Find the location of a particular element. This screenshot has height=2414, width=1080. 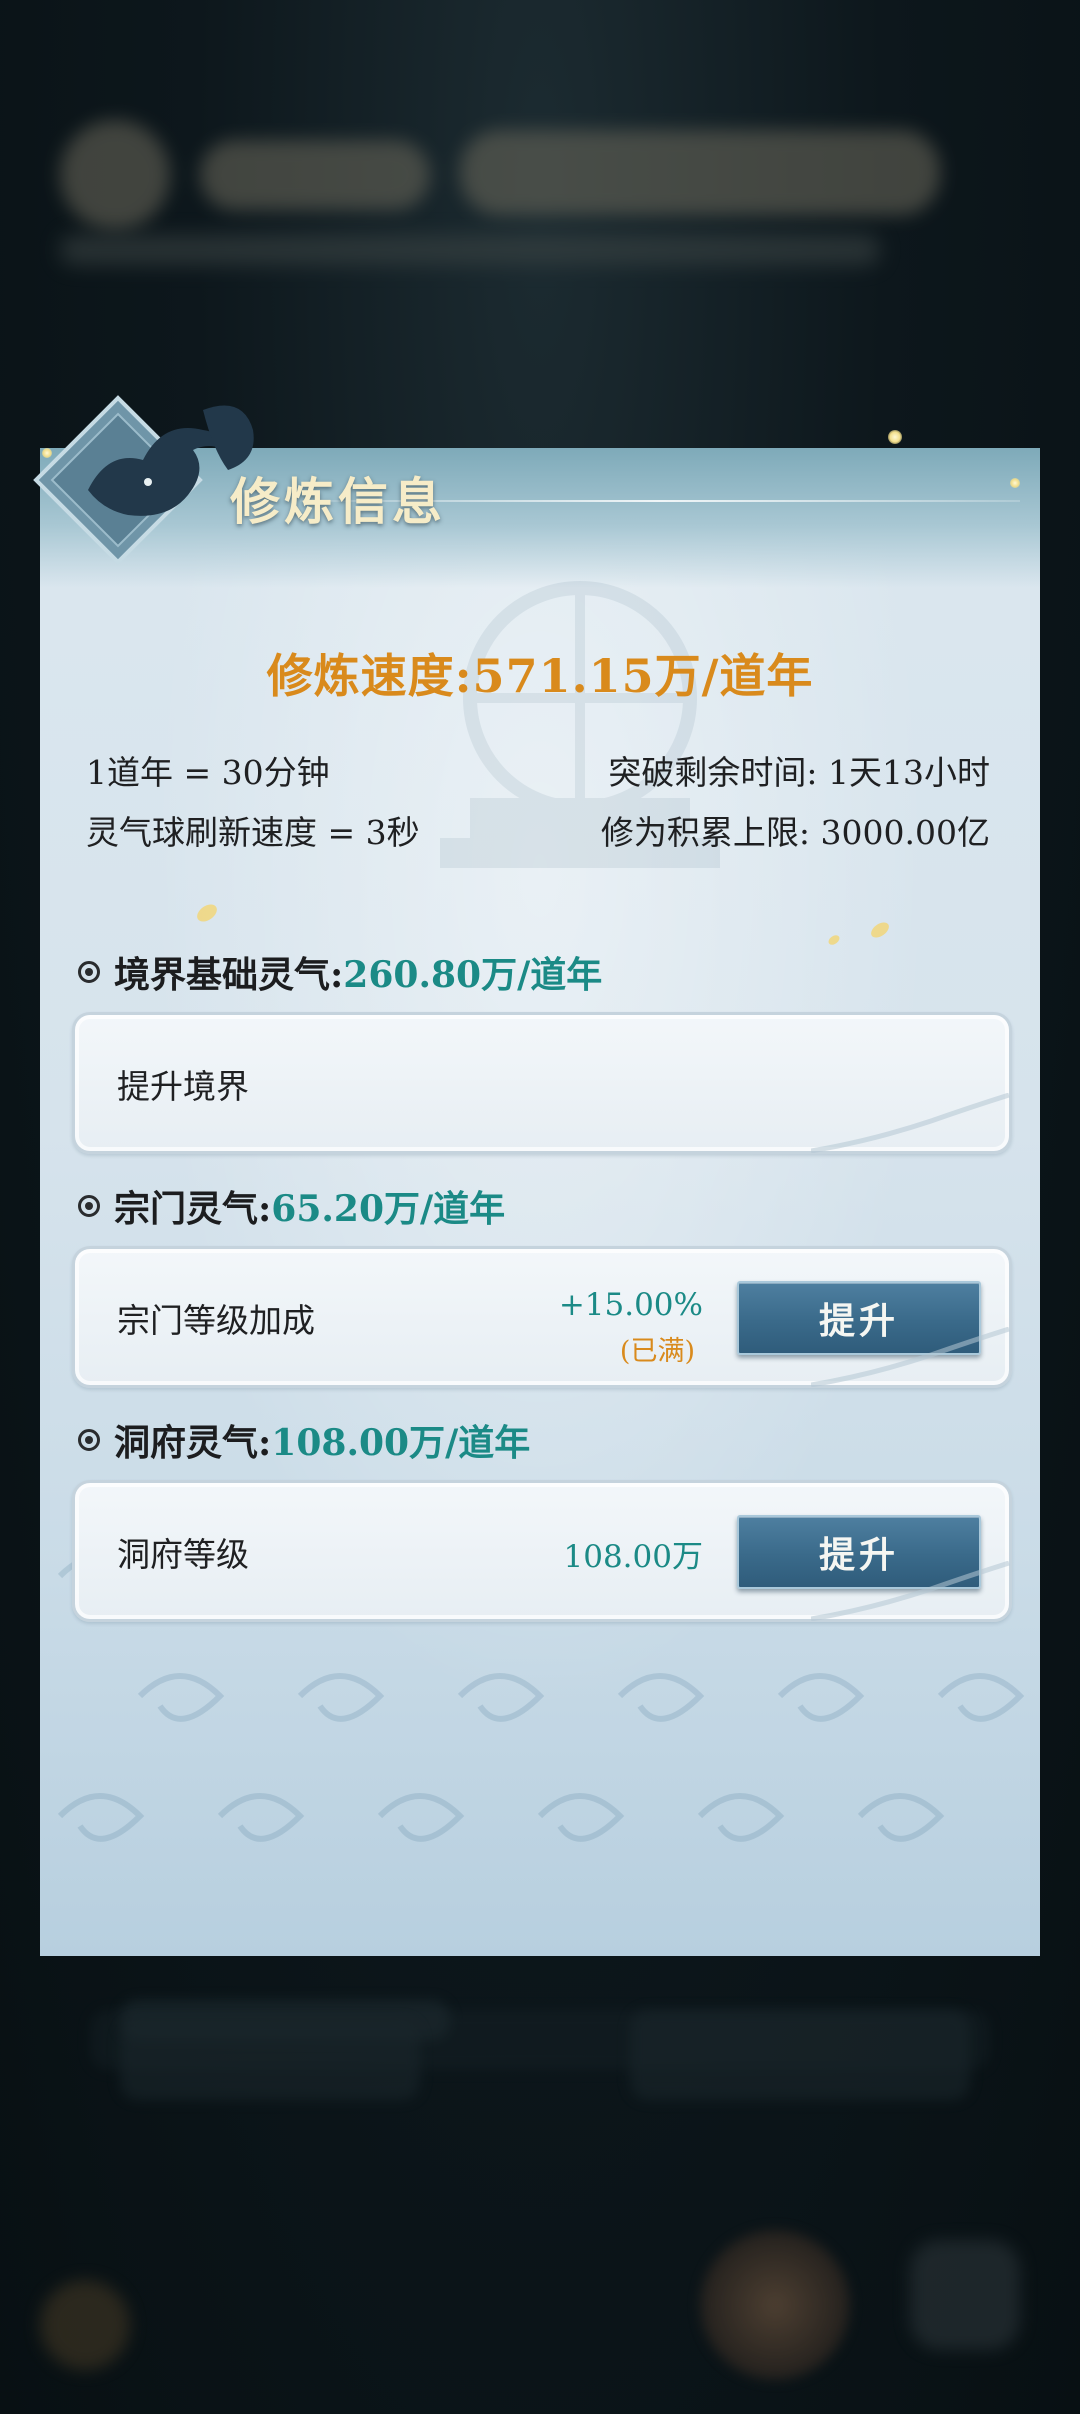

sect-level-card: 宗门等级加成 +15.00% (已满) 提升 is located at coordinates (542, 1317).